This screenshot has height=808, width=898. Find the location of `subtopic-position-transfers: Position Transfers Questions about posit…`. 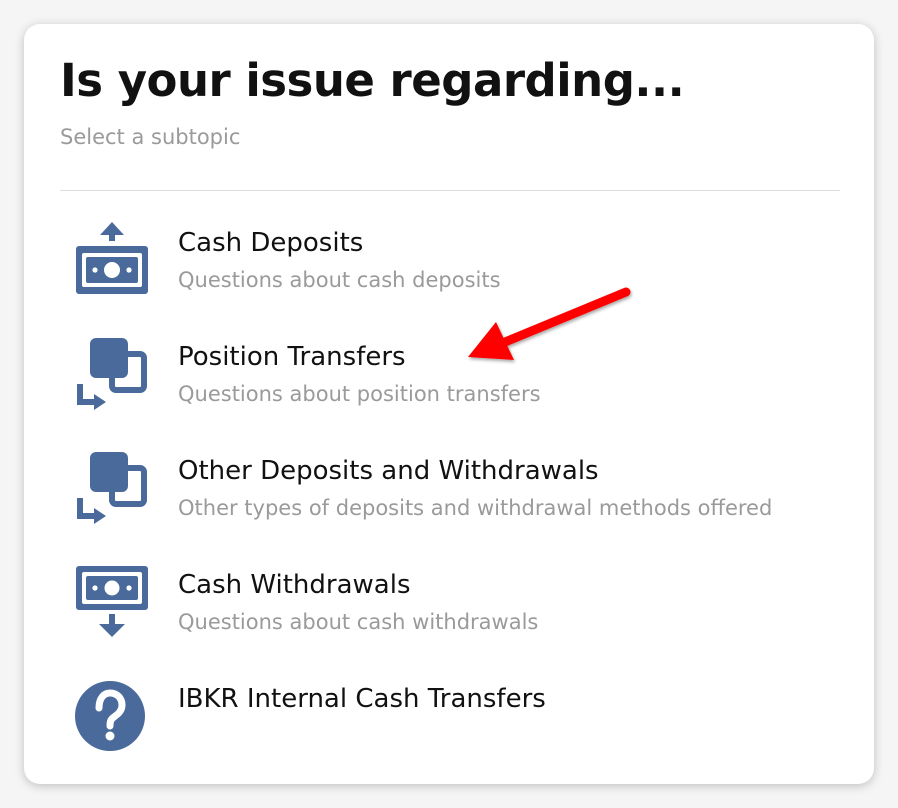

subtopic-position-transfers: Position Transfers Questions about posit… is located at coordinates (455, 386).